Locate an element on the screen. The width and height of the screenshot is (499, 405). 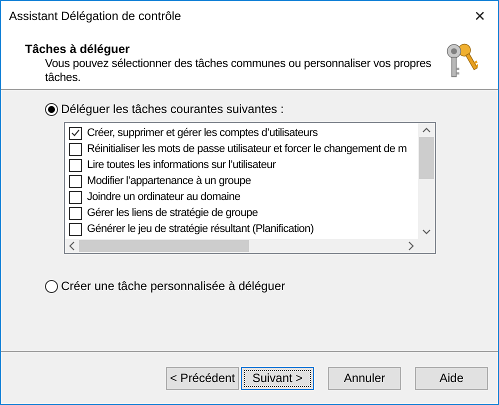
page-title: Tâches à déléguer is located at coordinates (78, 49).